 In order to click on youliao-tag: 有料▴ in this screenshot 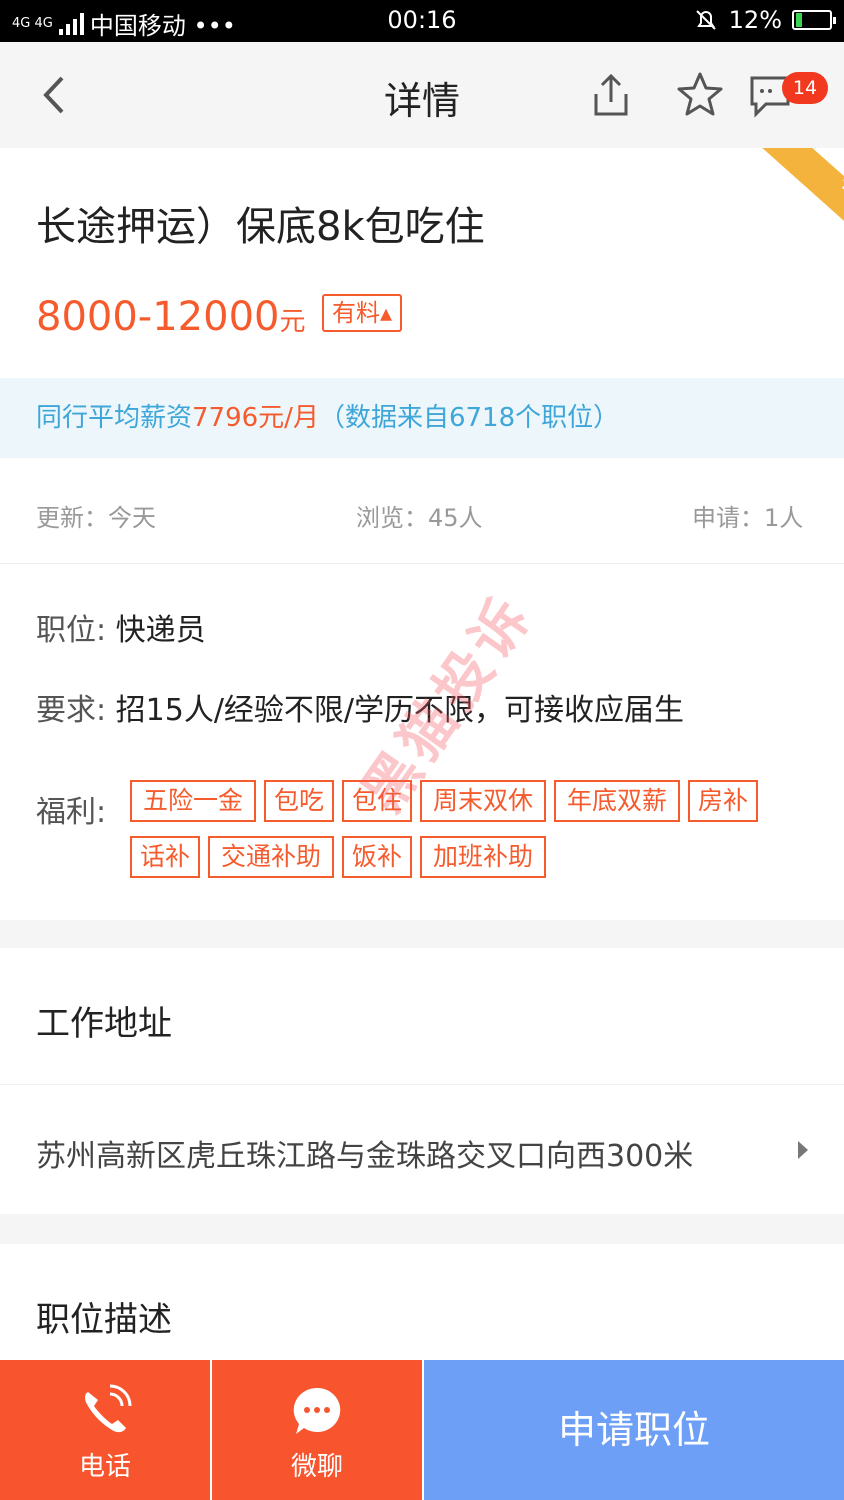, I will do `click(362, 313)`.